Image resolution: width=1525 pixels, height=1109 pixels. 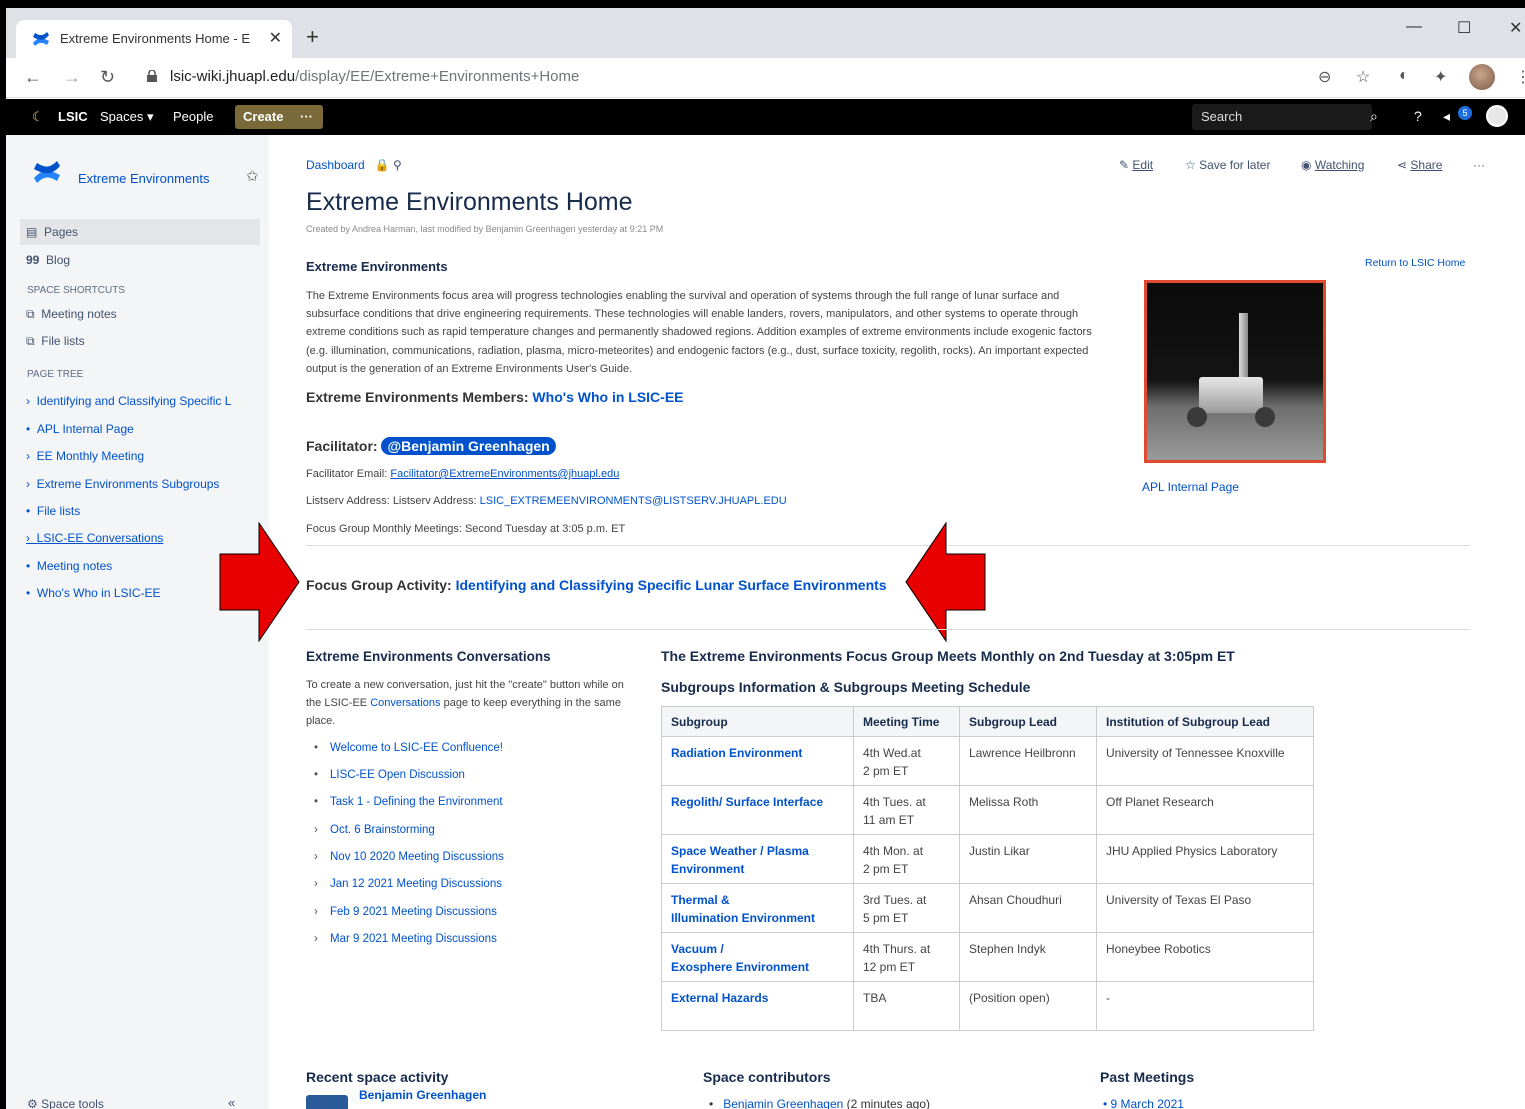 What do you see at coordinates (55, 341) in the screenshot?
I see `shortcut-file-lists: ⧉ File lists` at bounding box center [55, 341].